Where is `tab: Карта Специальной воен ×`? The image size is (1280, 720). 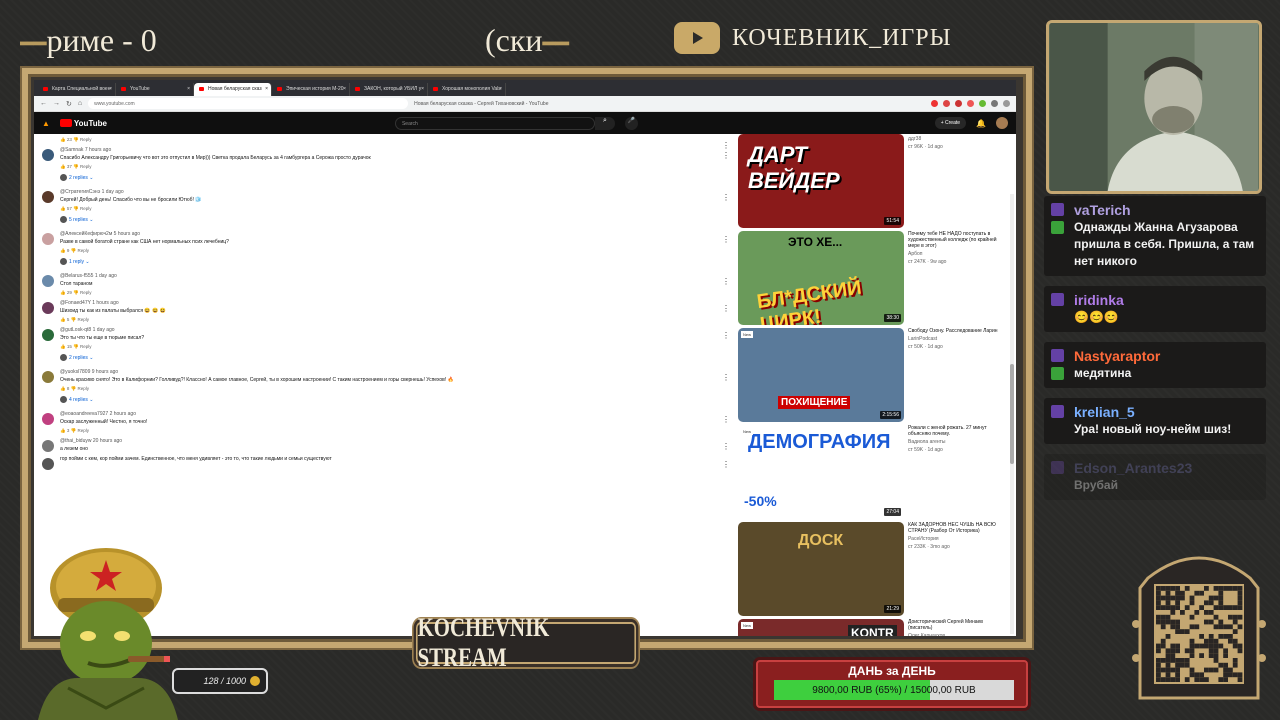
tab: Карта Специальной воен × is located at coordinates (77, 89).